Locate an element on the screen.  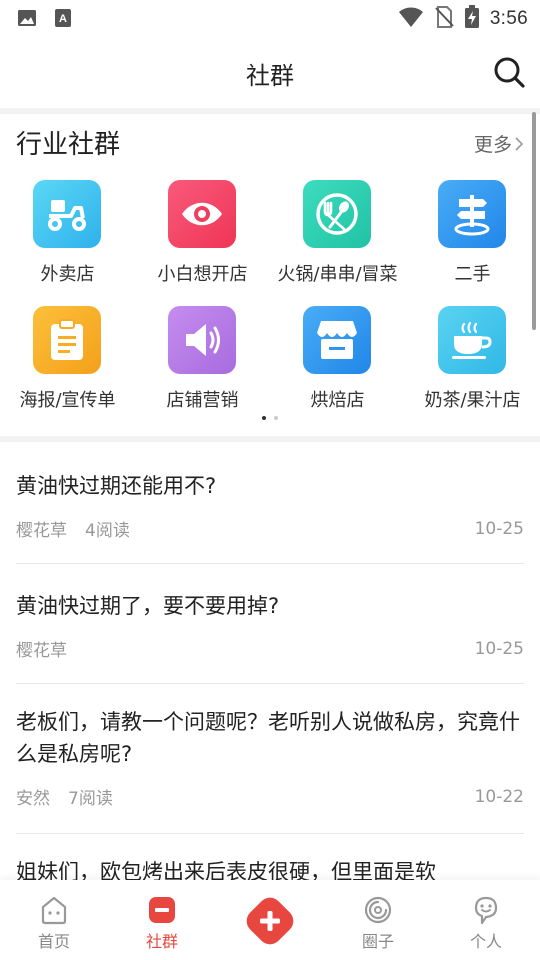
category-item-newbie: 小白想开店 is located at coordinates (202, 235).